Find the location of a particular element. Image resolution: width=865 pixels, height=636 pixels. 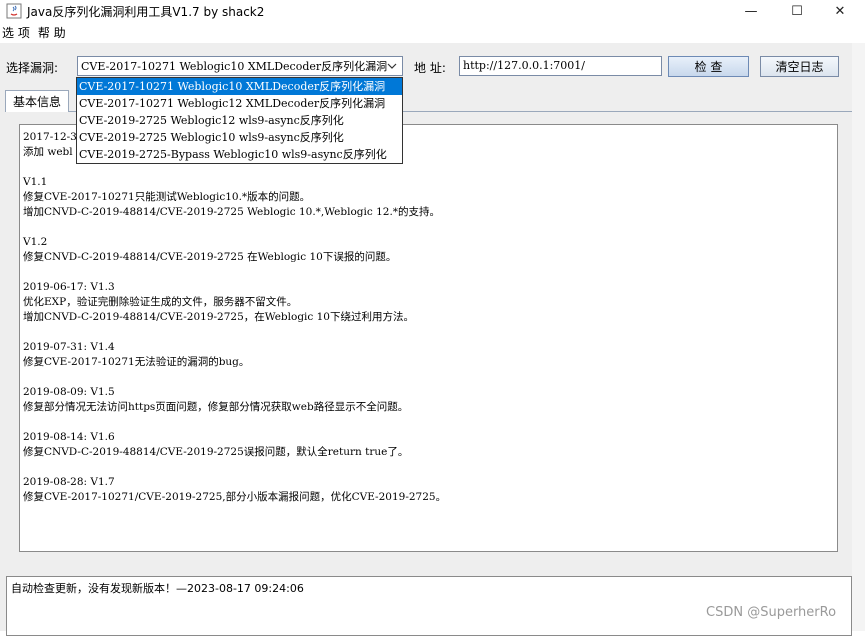

window-title: Java反序列化漏洞利用工具V1.7 by shack2 is located at coordinates (146, 11).